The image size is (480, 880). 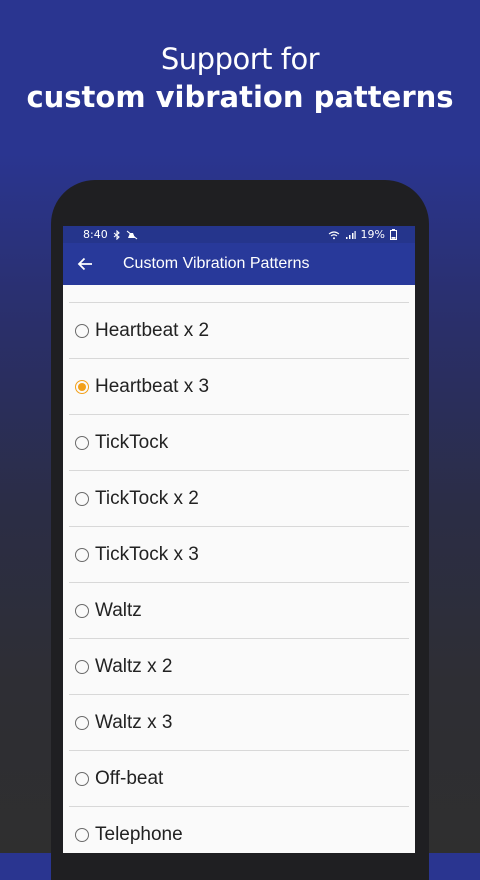 What do you see at coordinates (134, 666) in the screenshot?
I see `option-label: Waltz x 2` at bounding box center [134, 666].